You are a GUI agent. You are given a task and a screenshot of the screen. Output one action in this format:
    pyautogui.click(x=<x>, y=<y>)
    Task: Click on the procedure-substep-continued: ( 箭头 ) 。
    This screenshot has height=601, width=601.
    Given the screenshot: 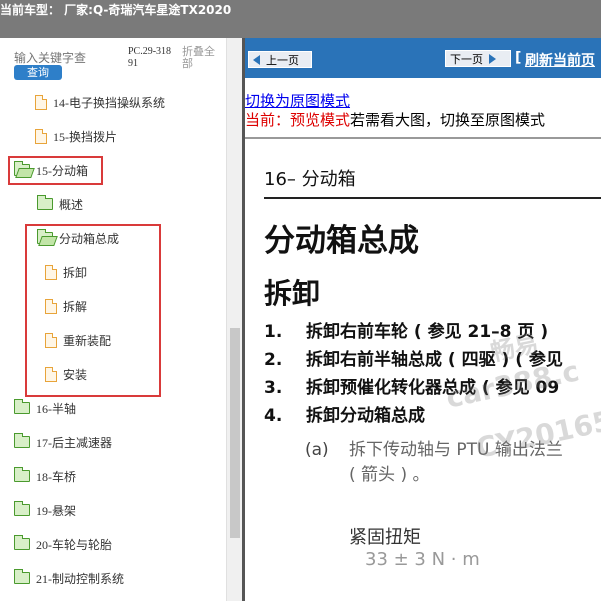 What is the action you would take?
    pyautogui.click(x=389, y=475)
    